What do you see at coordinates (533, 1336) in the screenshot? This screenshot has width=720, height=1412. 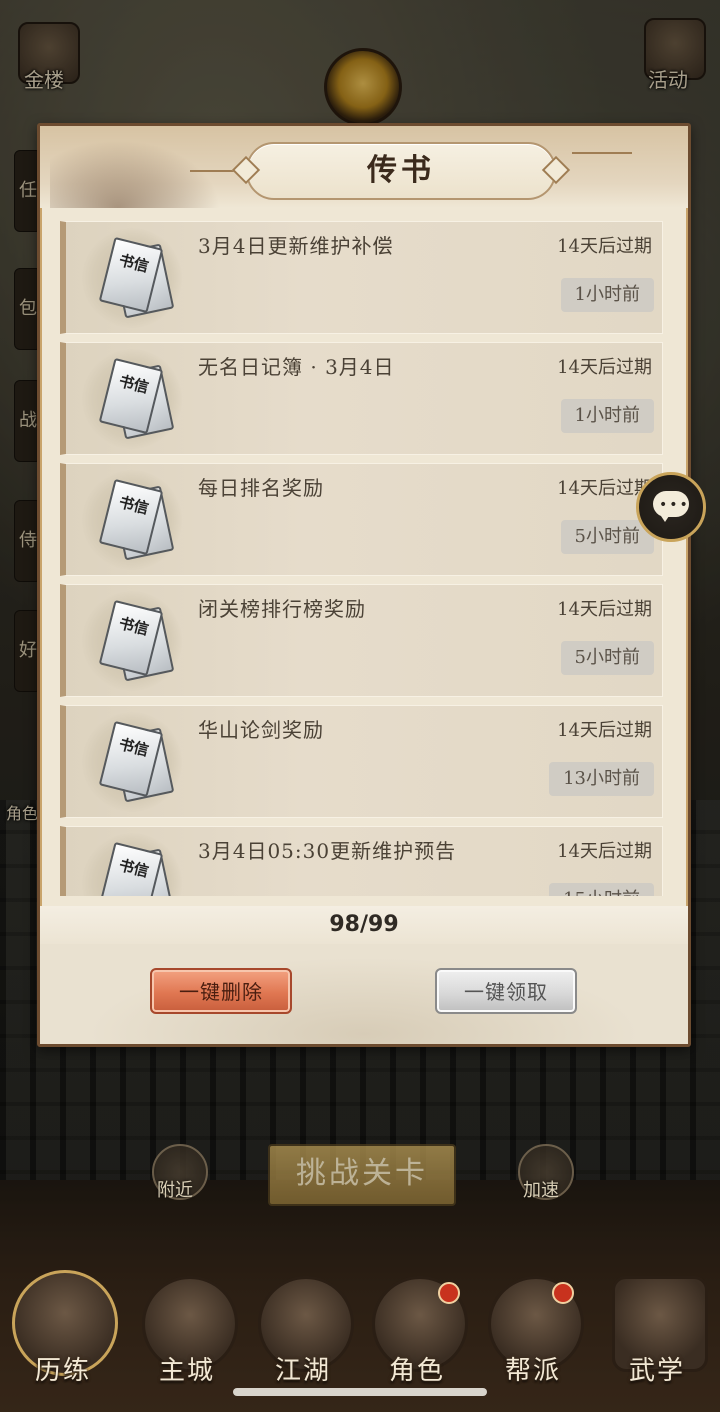 I see `nav-guild: 帮派` at bounding box center [533, 1336].